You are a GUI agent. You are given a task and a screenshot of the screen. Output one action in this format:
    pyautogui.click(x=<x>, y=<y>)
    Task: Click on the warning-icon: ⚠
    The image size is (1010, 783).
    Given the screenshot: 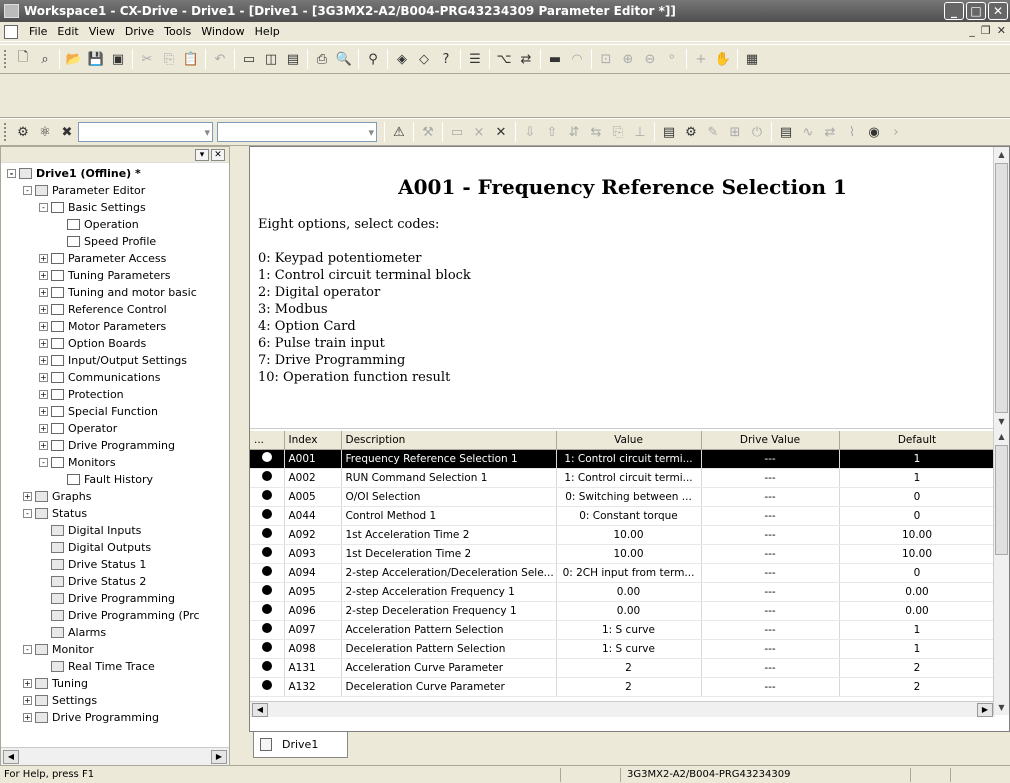 What is the action you would take?
    pyautogui.click(x=399, y=132)
    